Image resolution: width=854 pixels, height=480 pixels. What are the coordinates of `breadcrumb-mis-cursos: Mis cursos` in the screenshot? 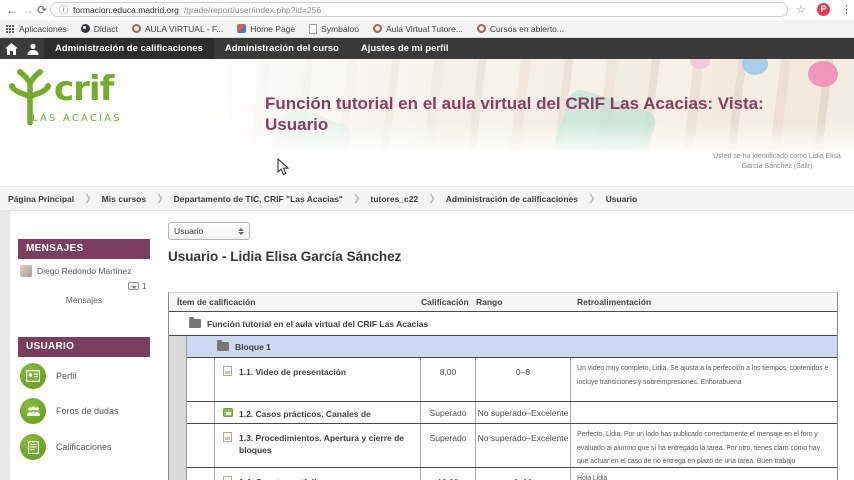 It's located at (124, 199).